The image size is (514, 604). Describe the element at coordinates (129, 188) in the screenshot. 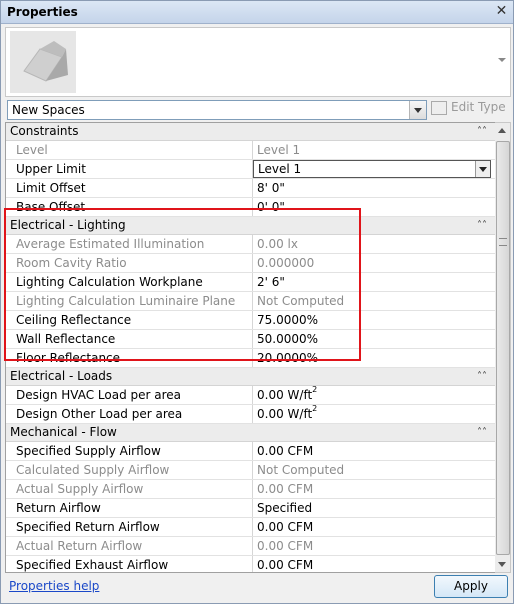

I see `property-label: Limit Offset` at that location.